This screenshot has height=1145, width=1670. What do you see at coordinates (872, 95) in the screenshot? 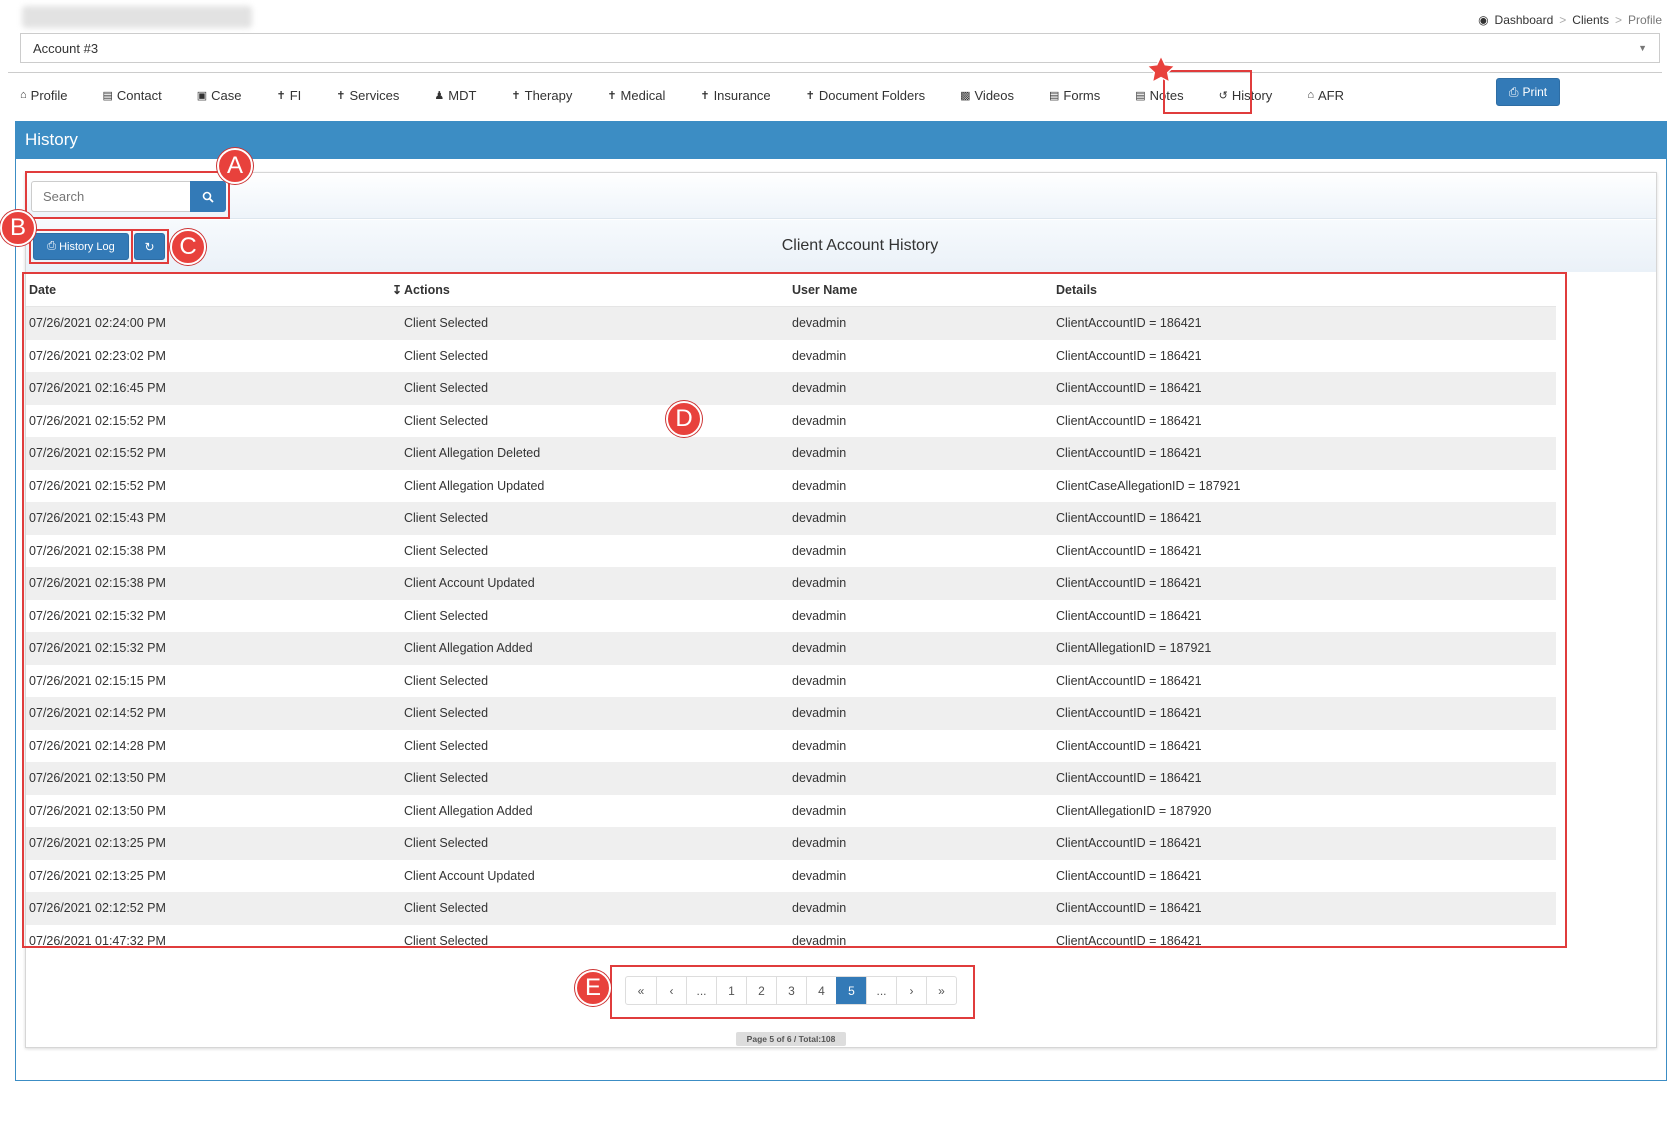
I see `tab-label: Document Folders` at bounding box center [872, 95].